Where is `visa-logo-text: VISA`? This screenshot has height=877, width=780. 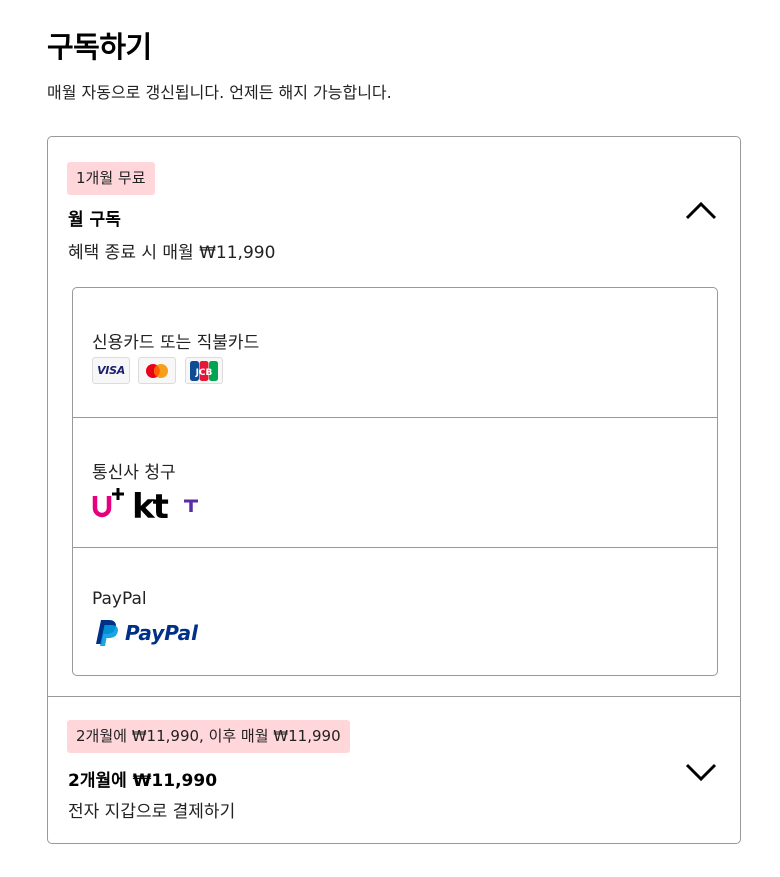 visa-logo-text: VISA is located at coordinates (111, 370).